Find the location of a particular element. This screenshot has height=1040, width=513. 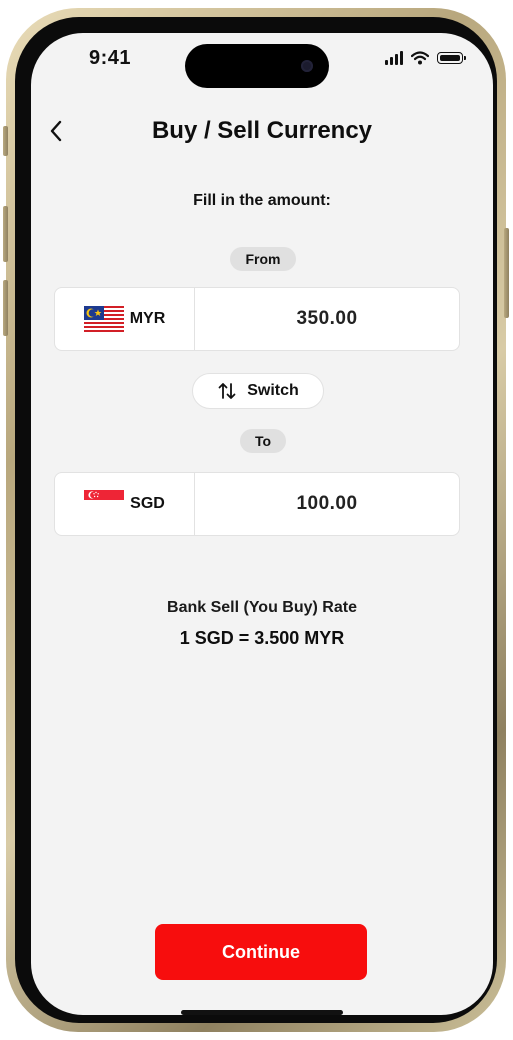

malaysia-flag-icon is located at coordinates (103, 319).